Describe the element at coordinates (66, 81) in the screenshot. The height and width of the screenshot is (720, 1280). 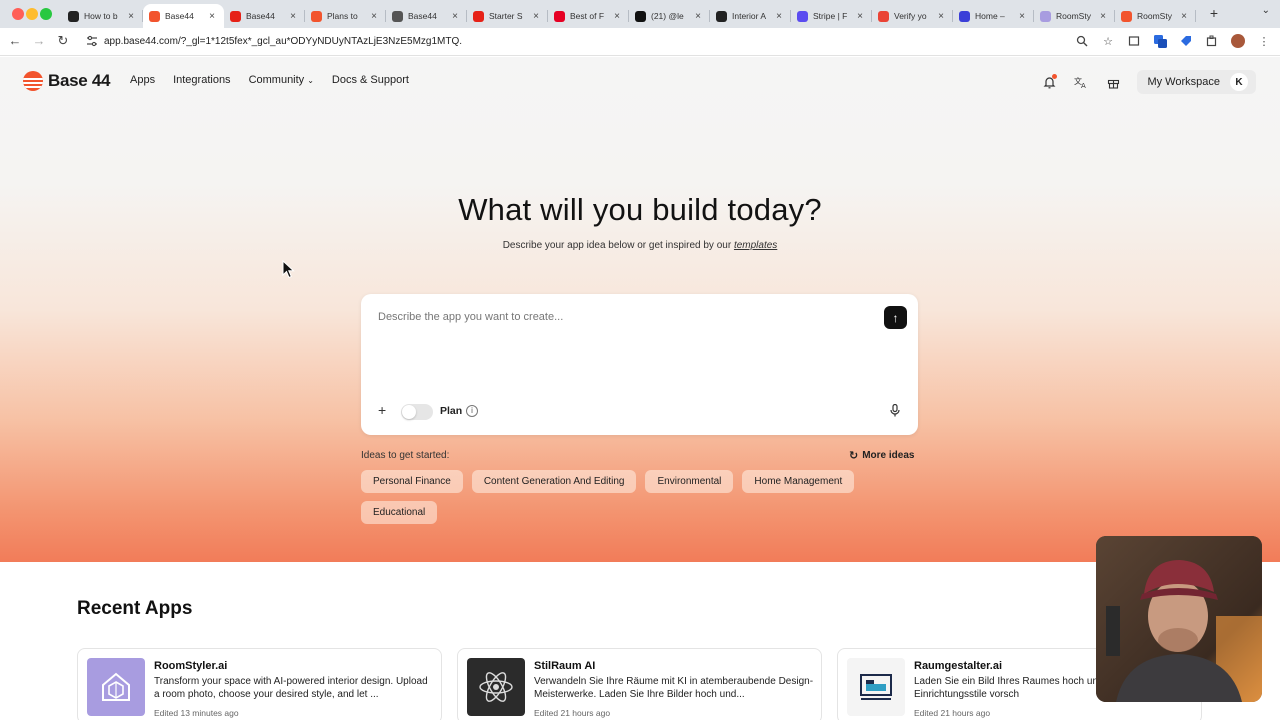
I see `logo: Base 44` at that location.